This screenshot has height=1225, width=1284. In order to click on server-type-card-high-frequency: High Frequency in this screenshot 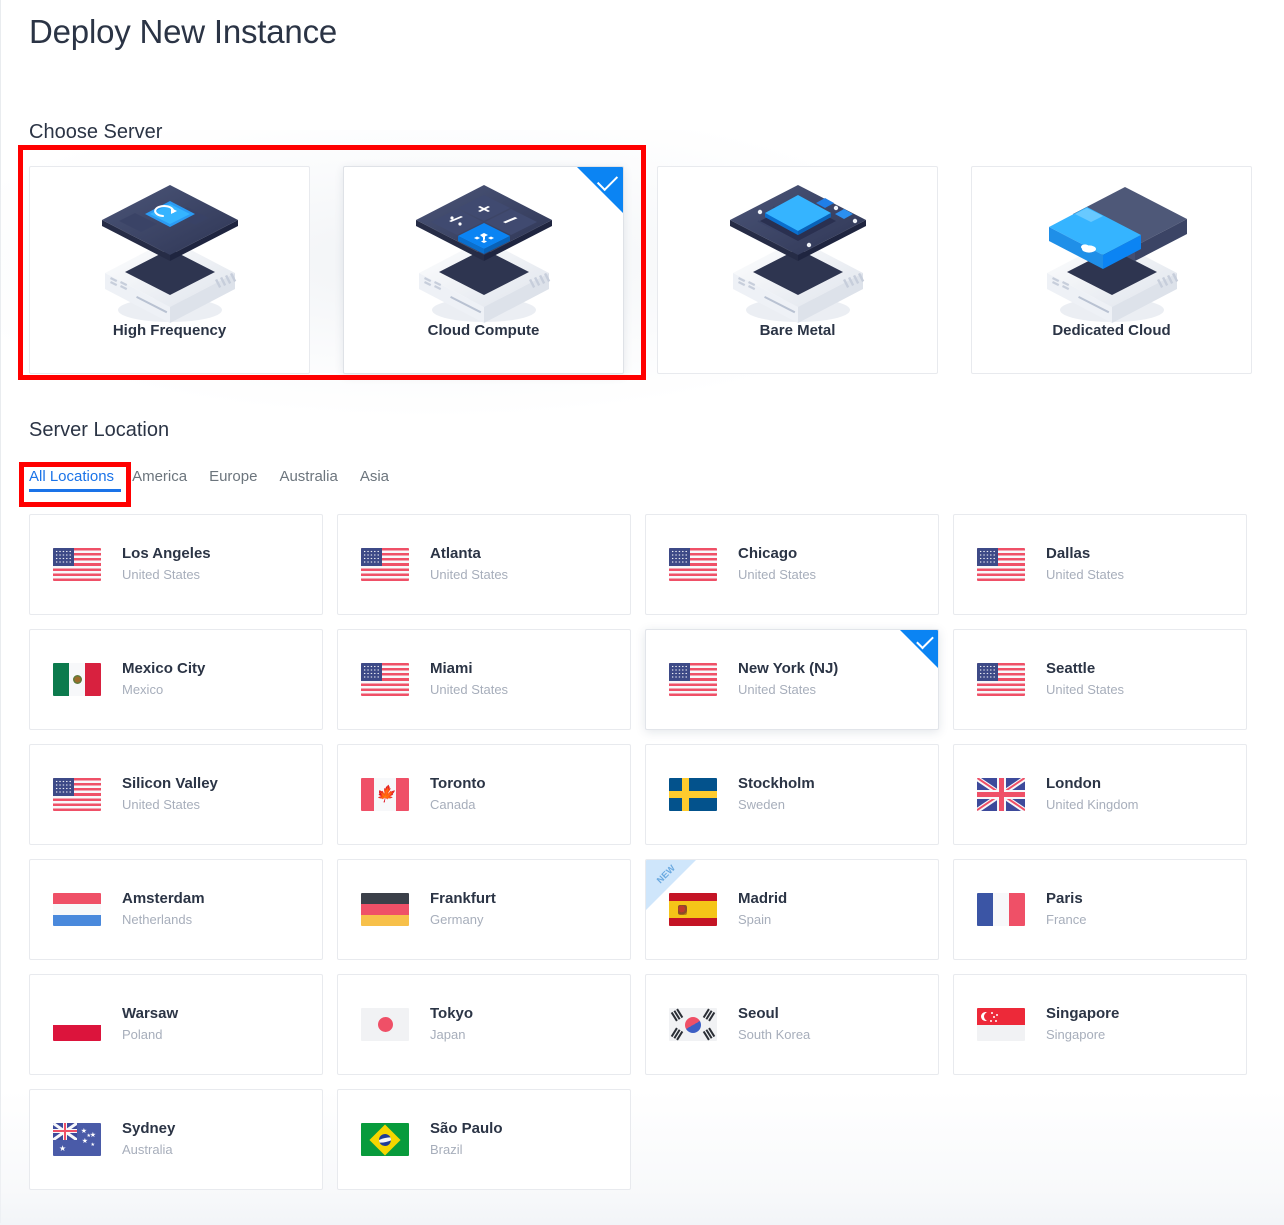, I will do `click(169, 270)`.